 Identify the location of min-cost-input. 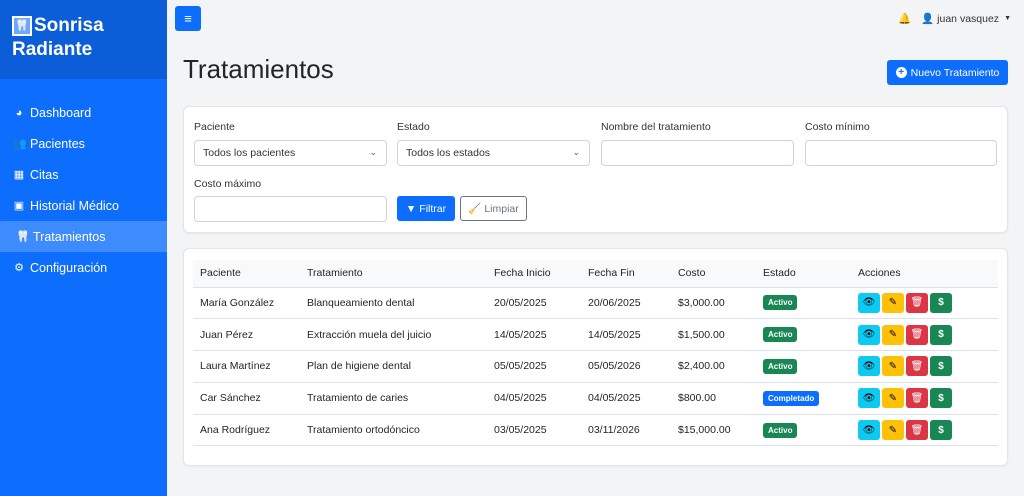
(901, 153).